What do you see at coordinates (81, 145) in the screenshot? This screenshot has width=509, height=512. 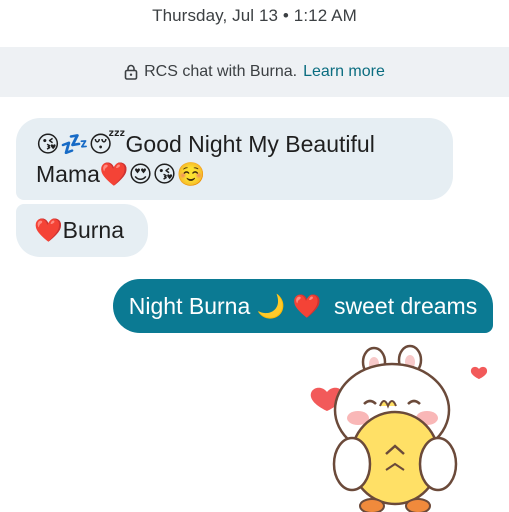 I see `emoji-group: 😘💤😴` at bounding box center [81, 145].